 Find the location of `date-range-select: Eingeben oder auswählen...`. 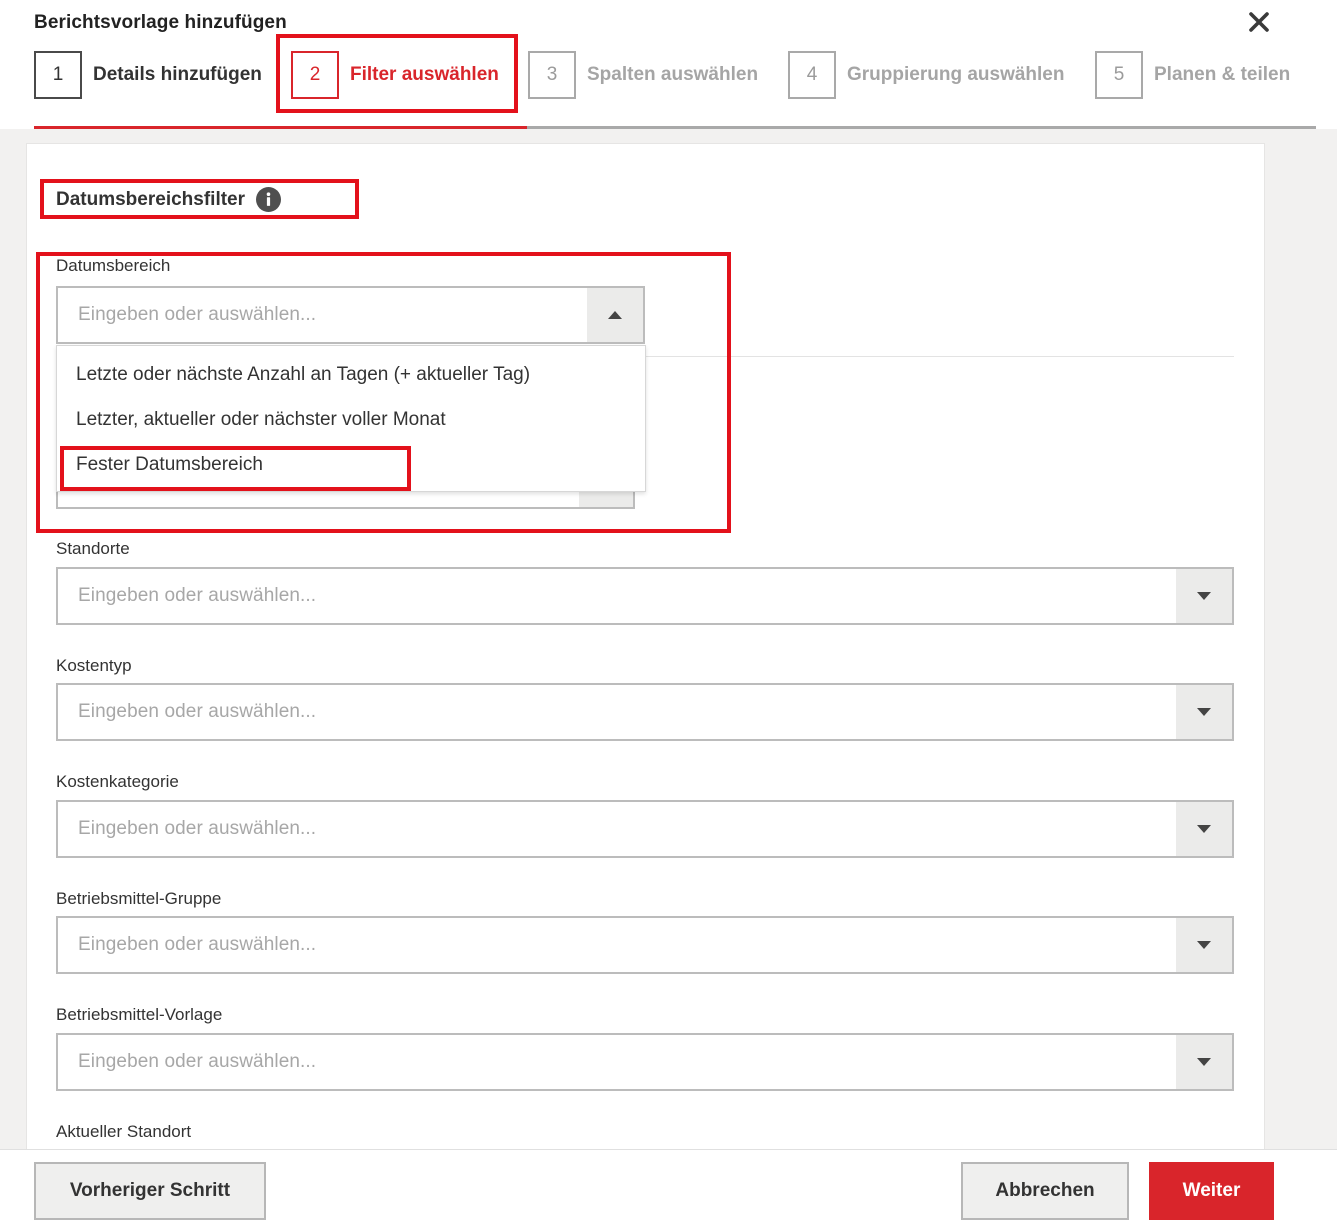

date-range-select: Eingeben oder auswählen... is located at coordinates (350, 315).